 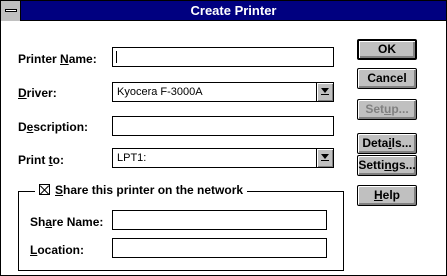 What do you see at coordinates (219, 220) in the screenshot?
I see `share-name-input` at bounding box center [219, 220].